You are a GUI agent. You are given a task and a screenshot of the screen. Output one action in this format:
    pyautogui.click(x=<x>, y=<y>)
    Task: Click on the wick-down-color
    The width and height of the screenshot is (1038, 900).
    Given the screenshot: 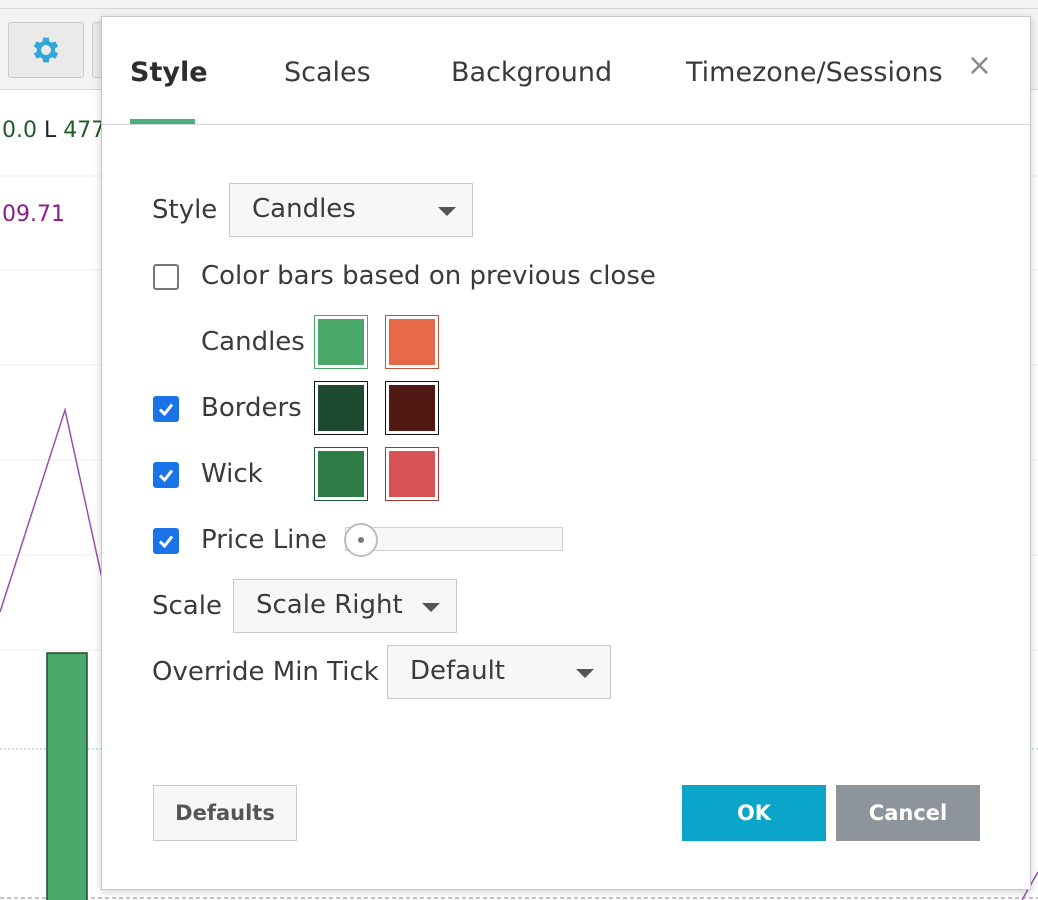 What is the action you would take?
    pyautogui.click(x=412, y=474)
    